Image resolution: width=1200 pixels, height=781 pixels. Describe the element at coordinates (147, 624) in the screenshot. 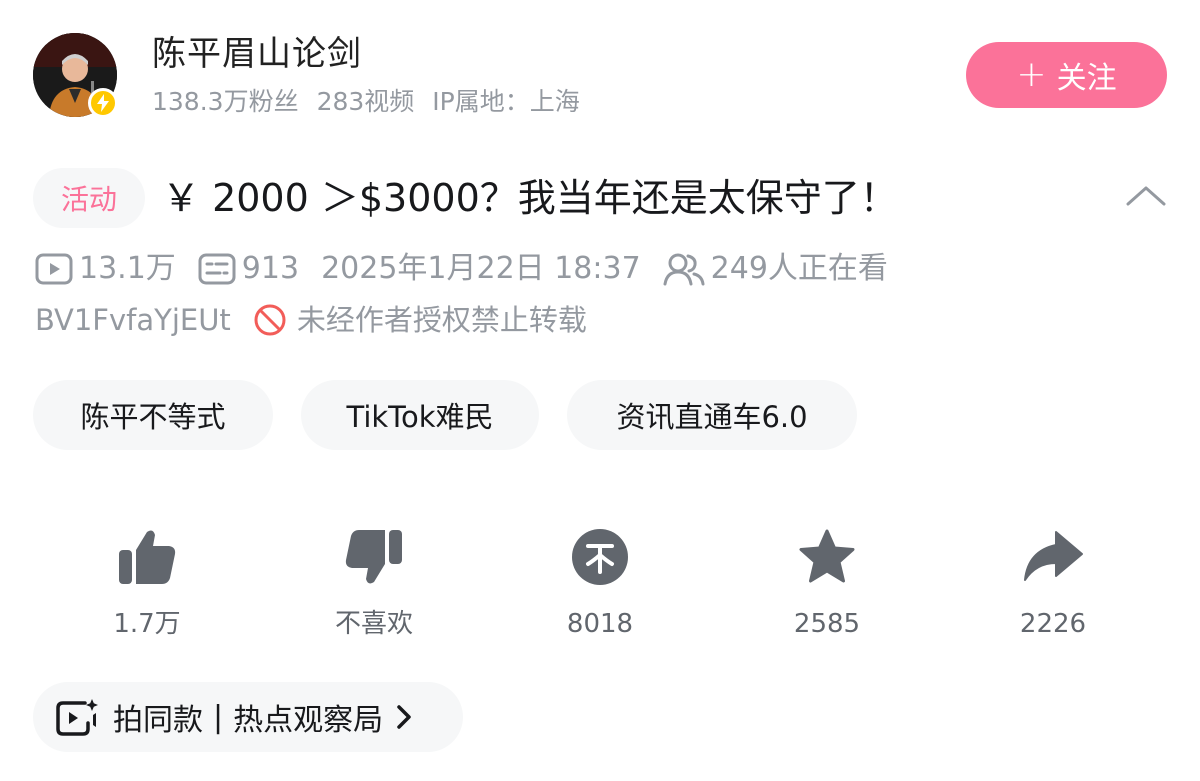

I see `like-count: 1.7万` at that location.